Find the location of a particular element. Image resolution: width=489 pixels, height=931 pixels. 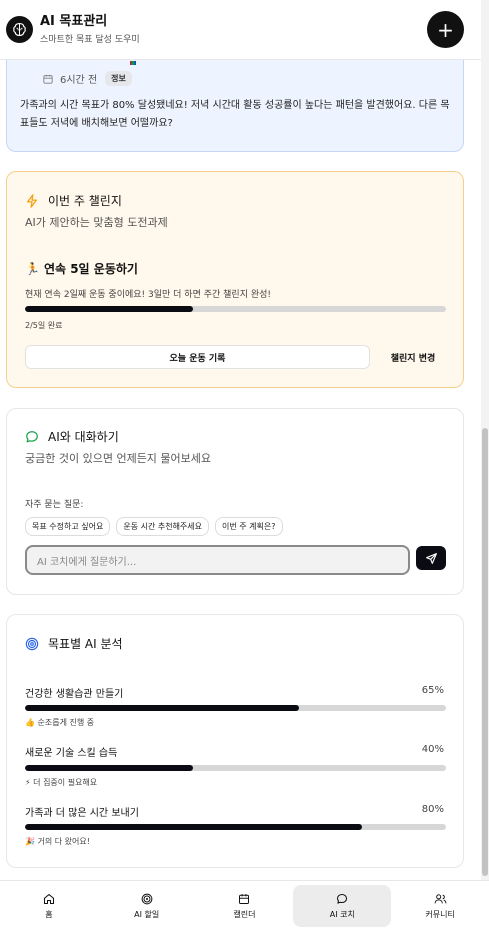

nav-label: 홈 is located at coordinates (49, 914).